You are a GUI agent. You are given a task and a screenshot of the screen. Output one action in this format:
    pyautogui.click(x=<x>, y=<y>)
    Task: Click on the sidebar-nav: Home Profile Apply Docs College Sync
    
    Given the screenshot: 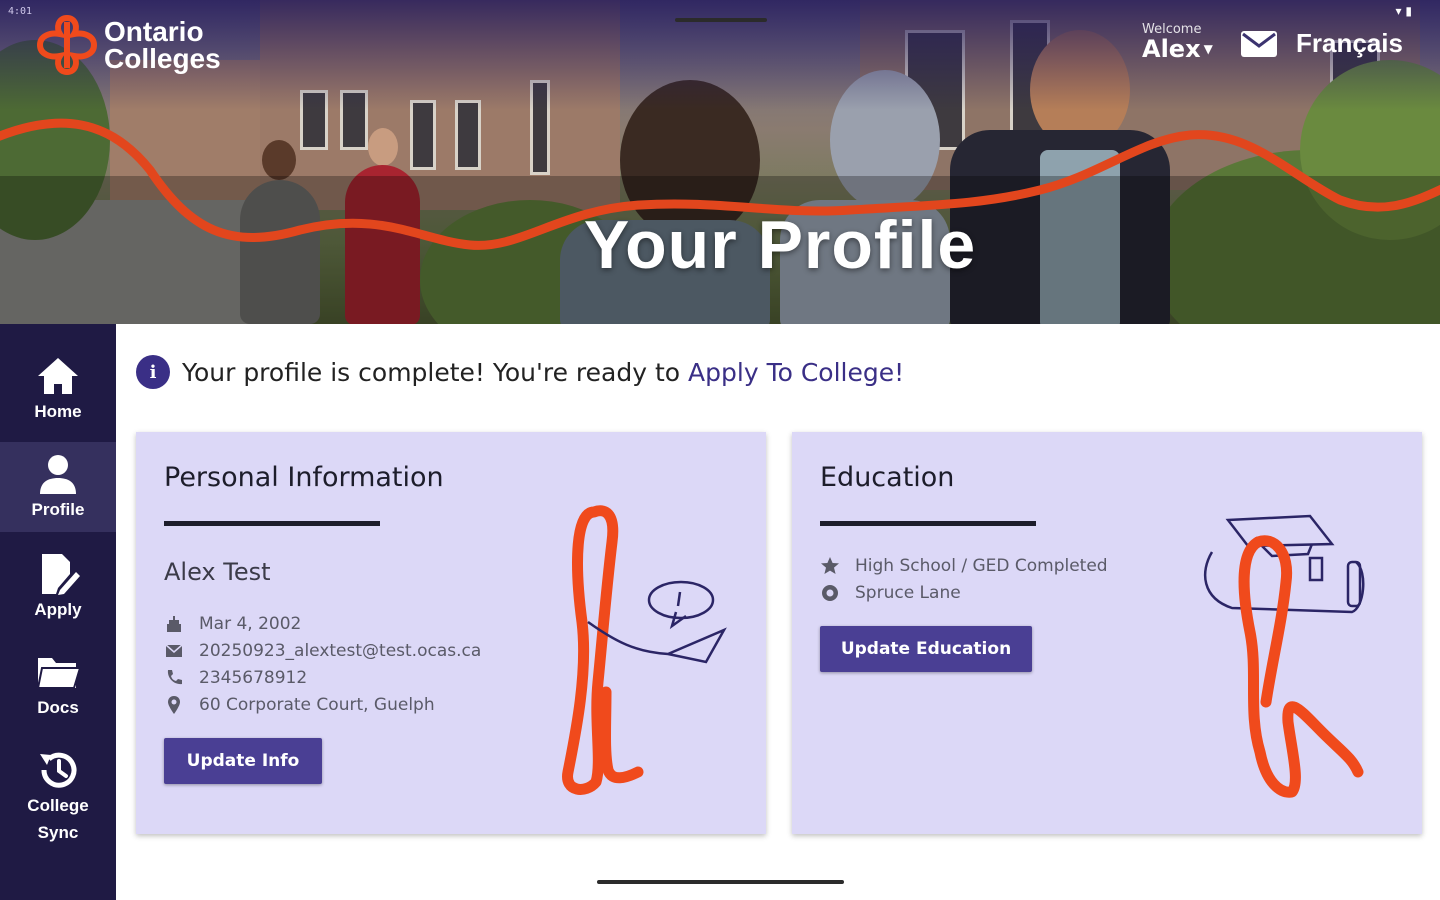 What is the action you would take?
    pyautogui.click(x=58, y=612)
    